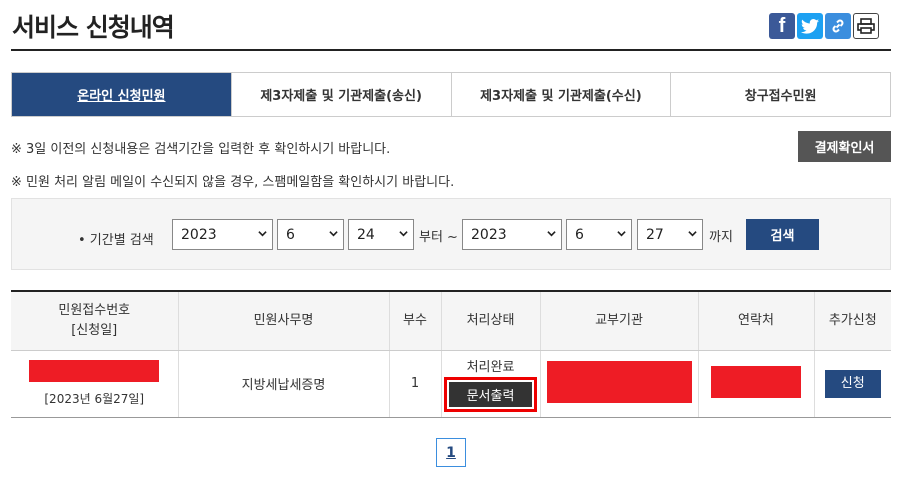  I want to click on print-document-button: 문서출력, so click(490, 394).